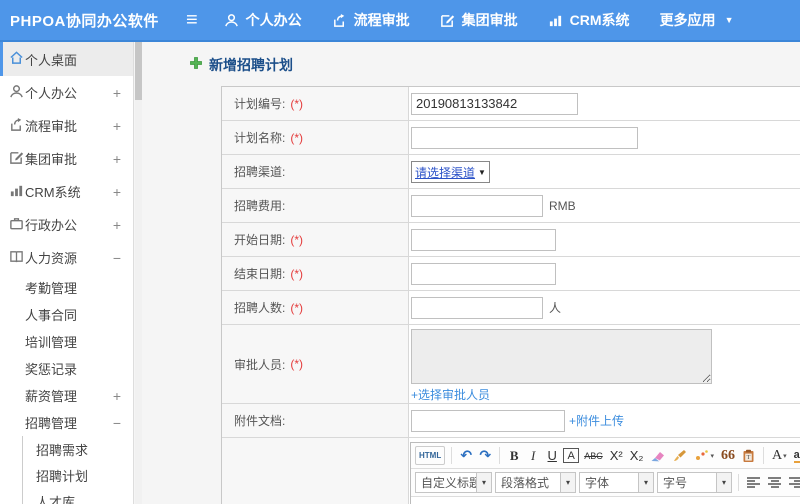 The height and width of the screenshot is (504, 800). I want to click on recruit-cost-input, so click(477, 205).